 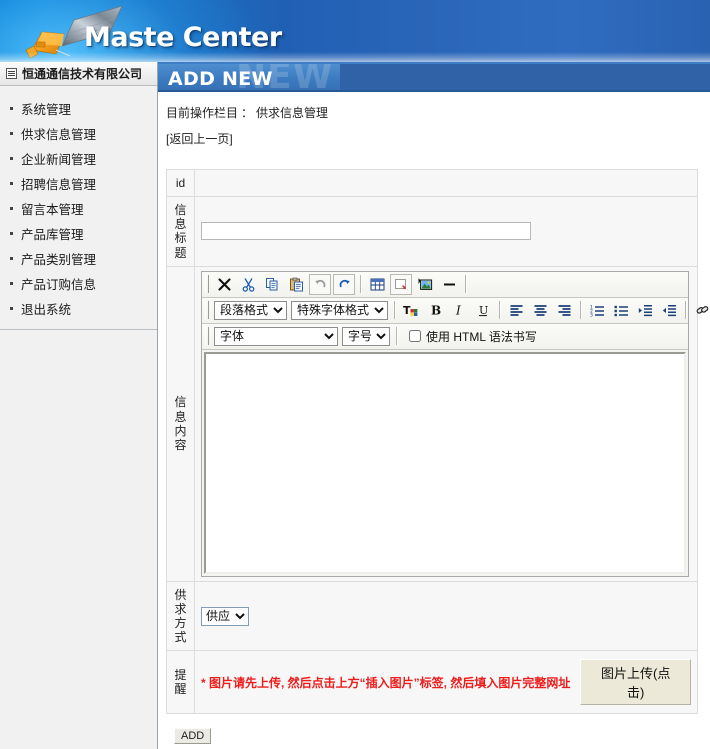 I want to click on notice-label: 提醒, so click(x=180, y=682).